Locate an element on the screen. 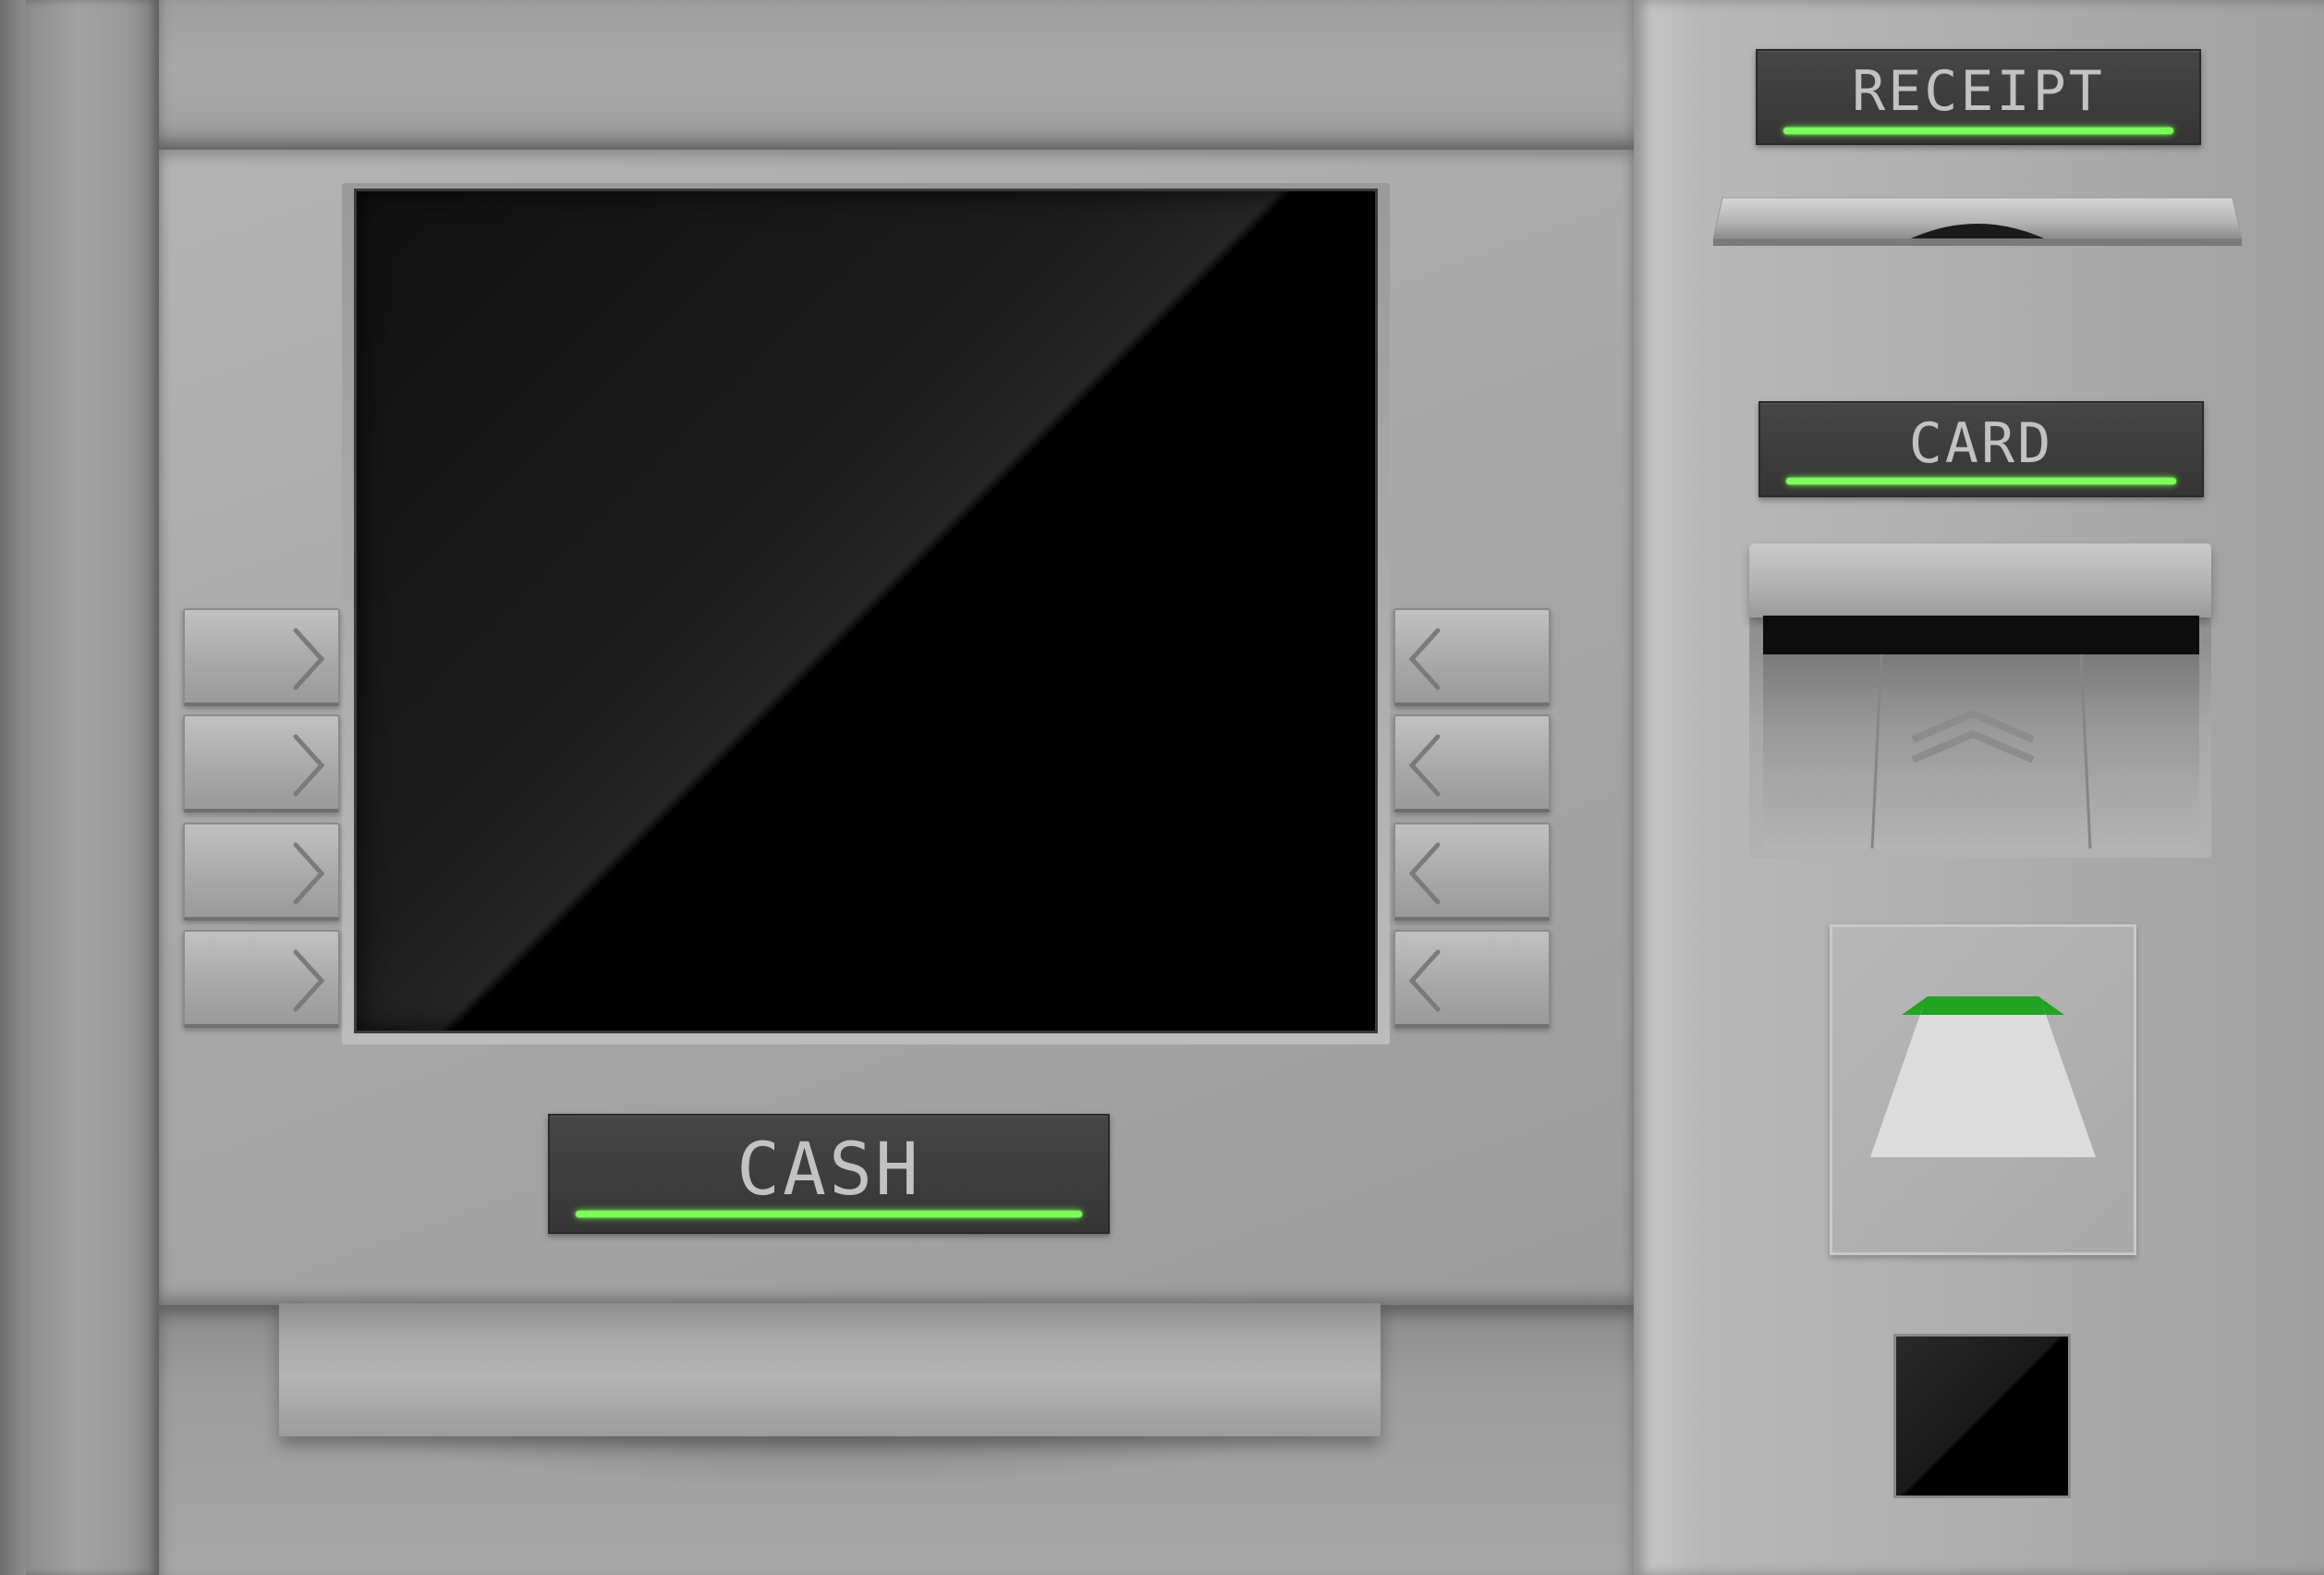 The height and width of the screenshot is (1575, 2324). receipt-label: RECEIPT is located at coordinates (1978, 97).